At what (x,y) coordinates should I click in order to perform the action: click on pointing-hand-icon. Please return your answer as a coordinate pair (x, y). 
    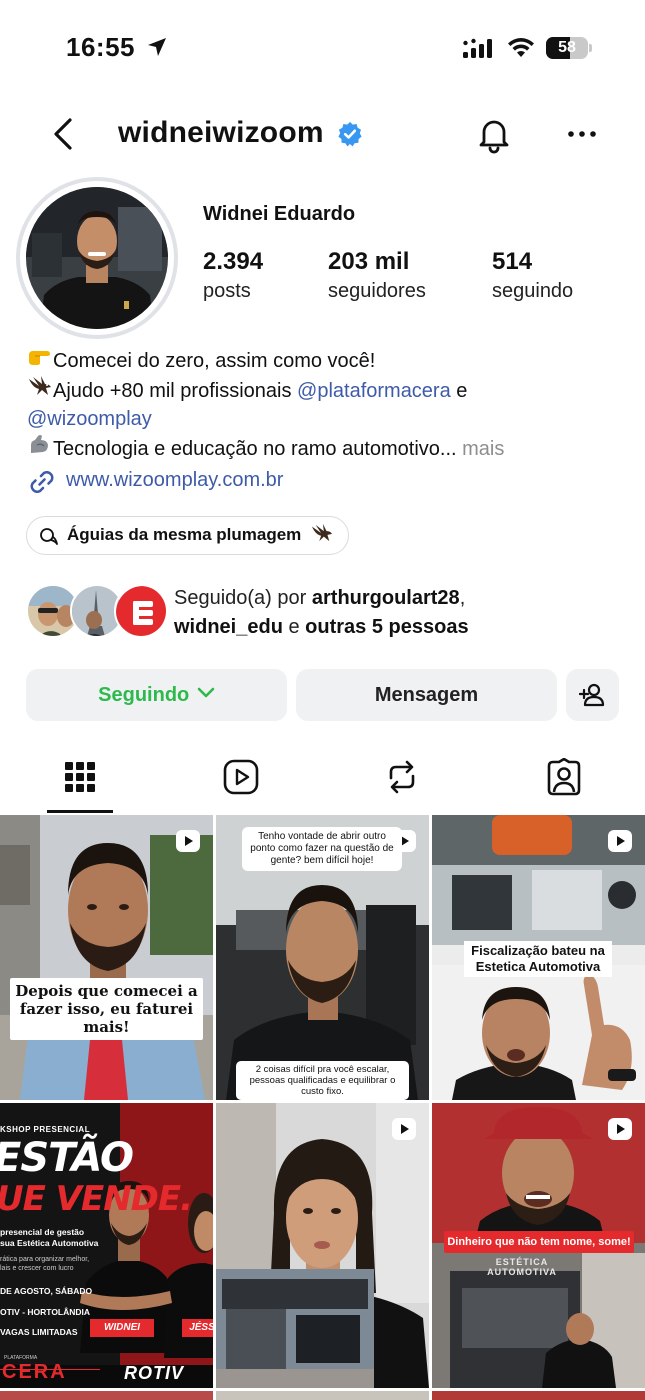
    Looking at the image, I should click on (40, 361).